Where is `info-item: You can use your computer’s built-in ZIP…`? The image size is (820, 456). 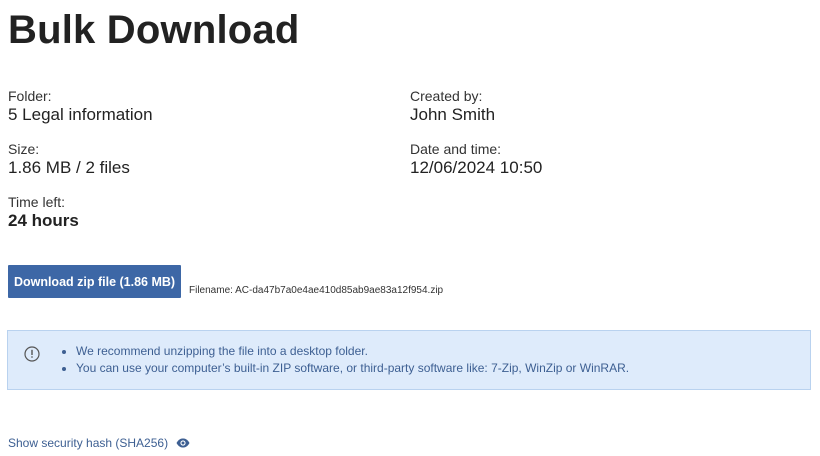
info-item: You can use your computer’s built-in ZIP… is located at coordinates (352, 368).